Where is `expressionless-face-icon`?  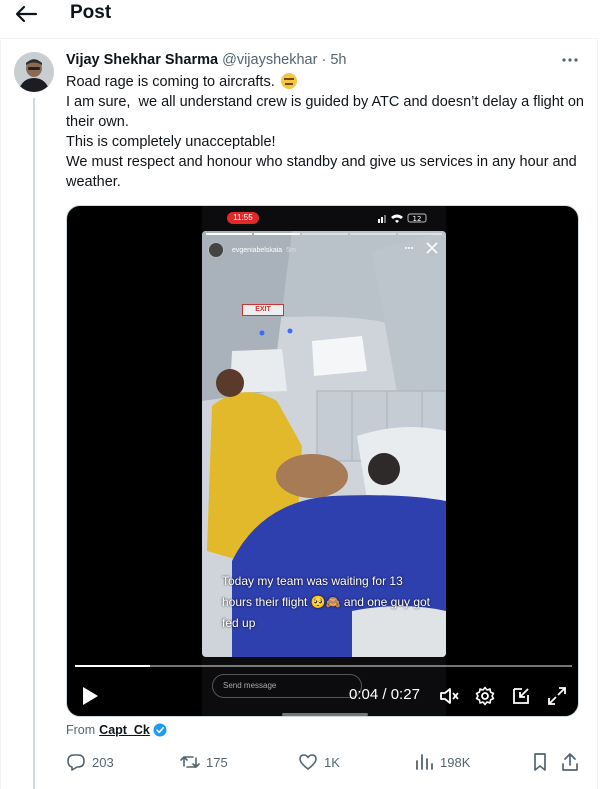 expressionless-face-icon is located at coordinates (288, 81).